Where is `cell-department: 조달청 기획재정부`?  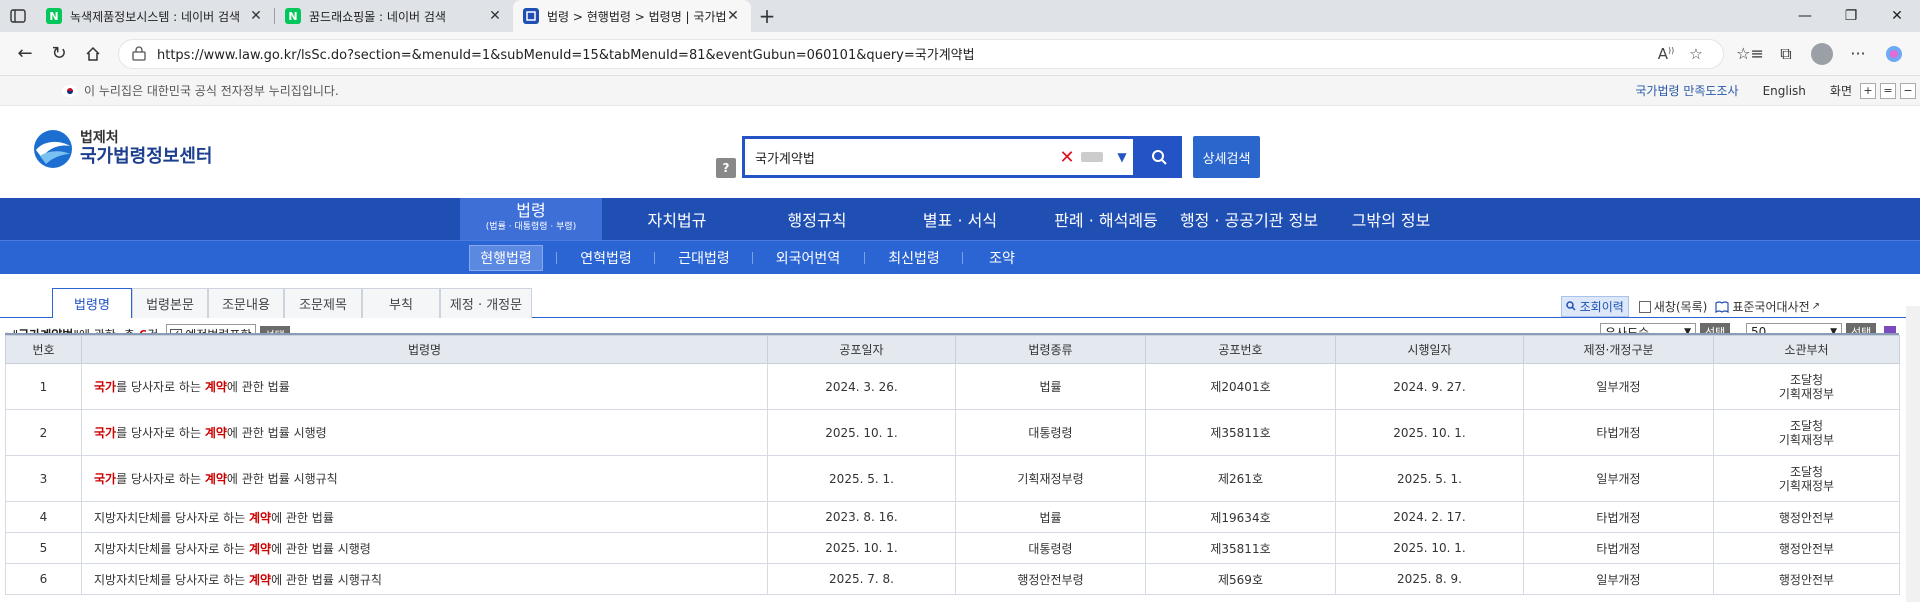 cell-department: 조달청 기획재정부 is located at coordinates (1806, 432).